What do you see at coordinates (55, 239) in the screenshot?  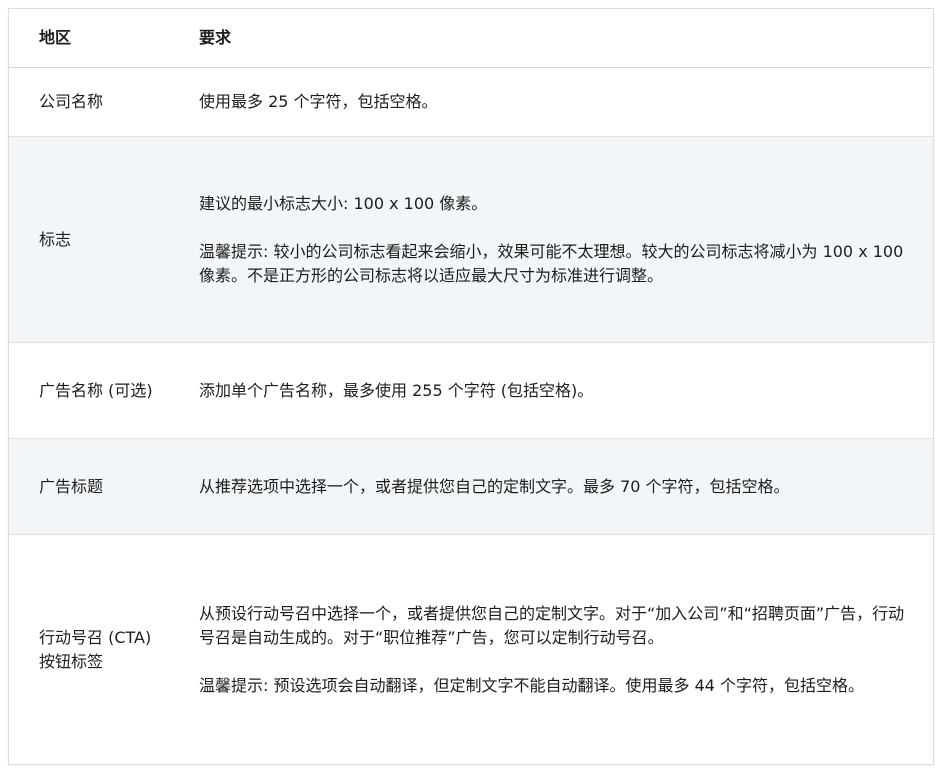 I see `row-region: 标志` at bounding box center [55, 239].